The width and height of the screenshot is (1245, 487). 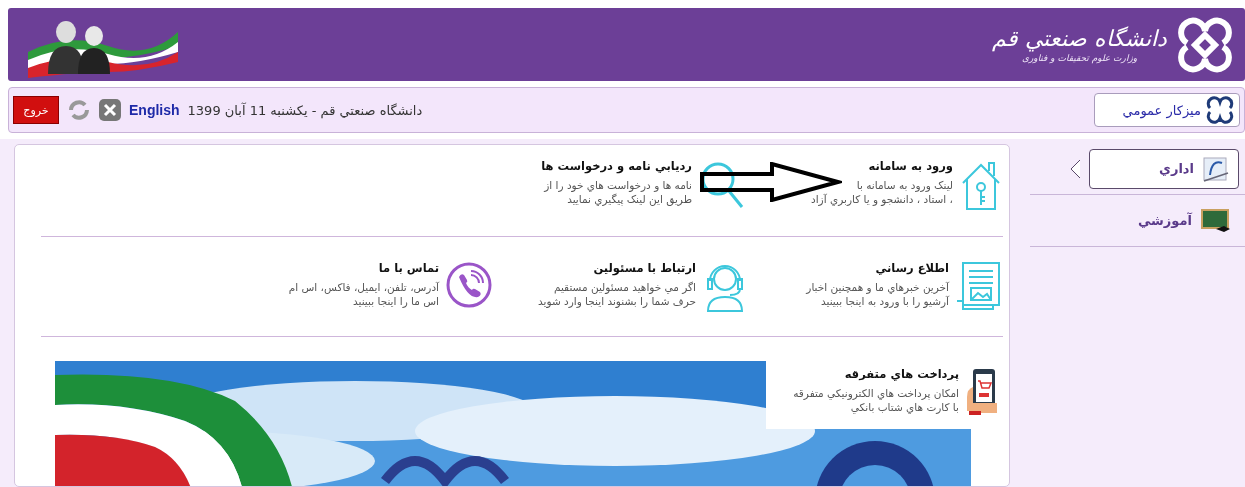 I want to click on phone-icon, so click(x=469, y=285).